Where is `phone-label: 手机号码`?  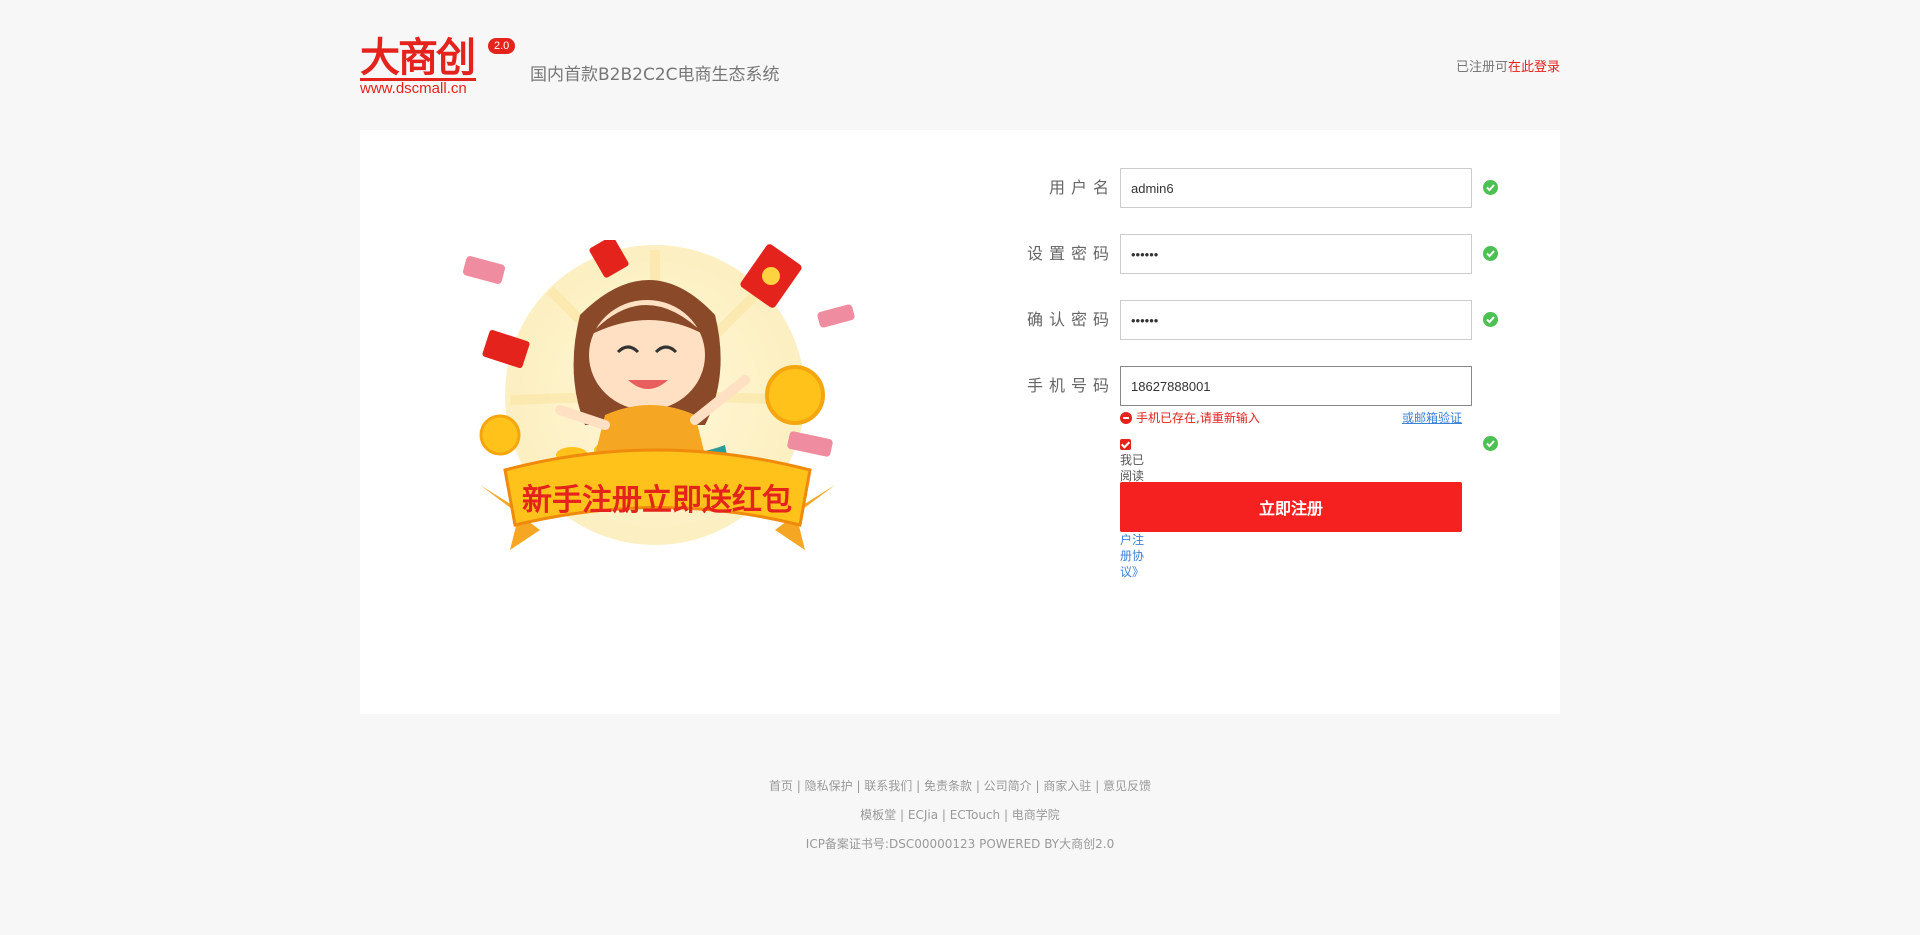 phone-label: 手机号码 is located at coordinates (1070, 385).